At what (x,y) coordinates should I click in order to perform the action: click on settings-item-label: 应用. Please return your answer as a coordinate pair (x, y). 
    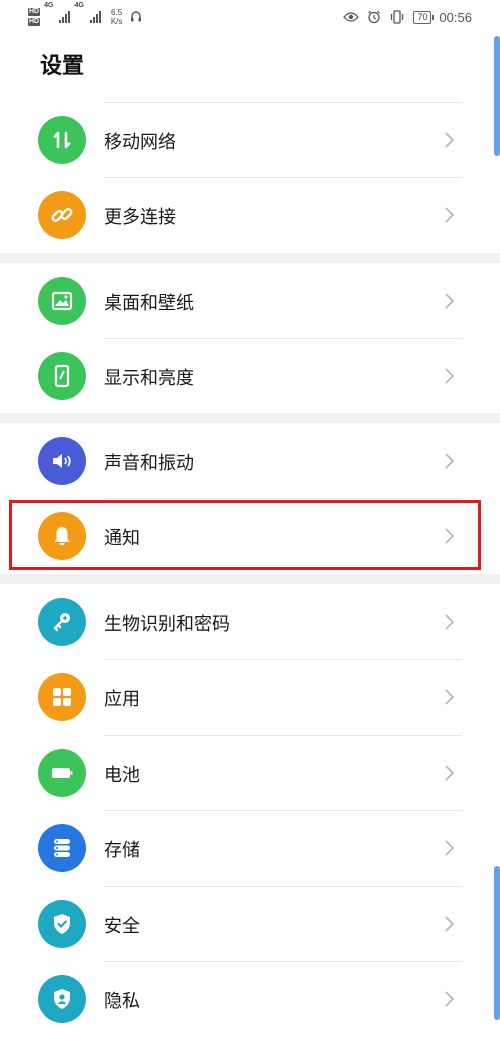
    Looking at the image, I should click on (122, 699).